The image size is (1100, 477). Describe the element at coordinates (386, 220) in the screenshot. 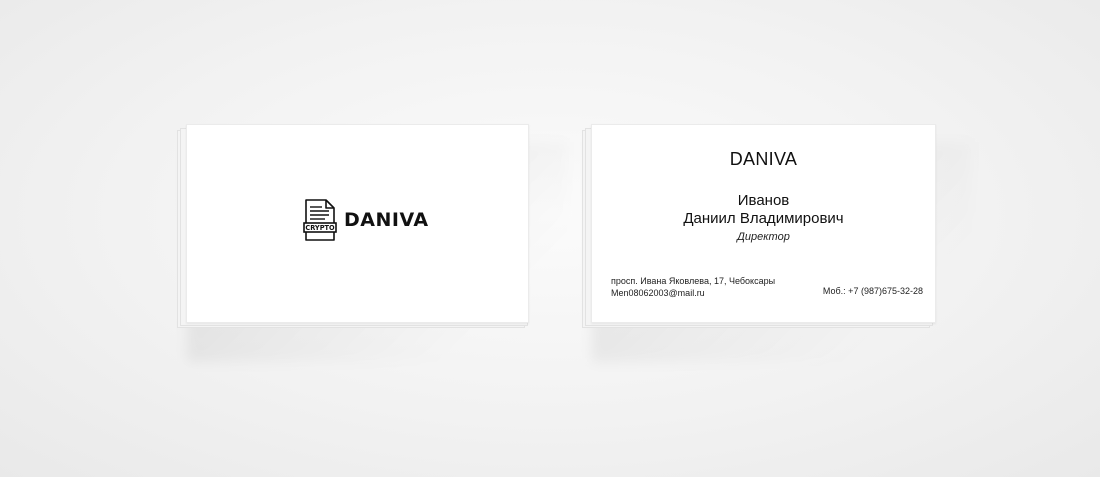

I see `brand-name: DANIVA` at that location.